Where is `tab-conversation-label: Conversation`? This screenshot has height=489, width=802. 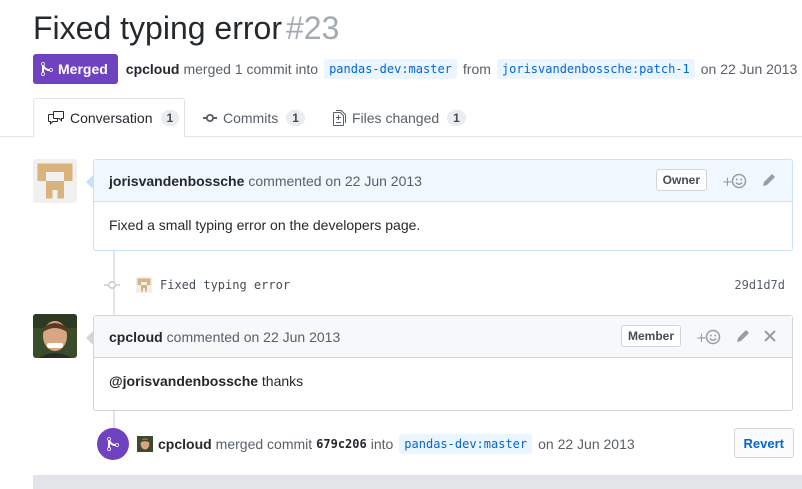 tab-conversation-label: Conversation is located at coordinates (111, 118).